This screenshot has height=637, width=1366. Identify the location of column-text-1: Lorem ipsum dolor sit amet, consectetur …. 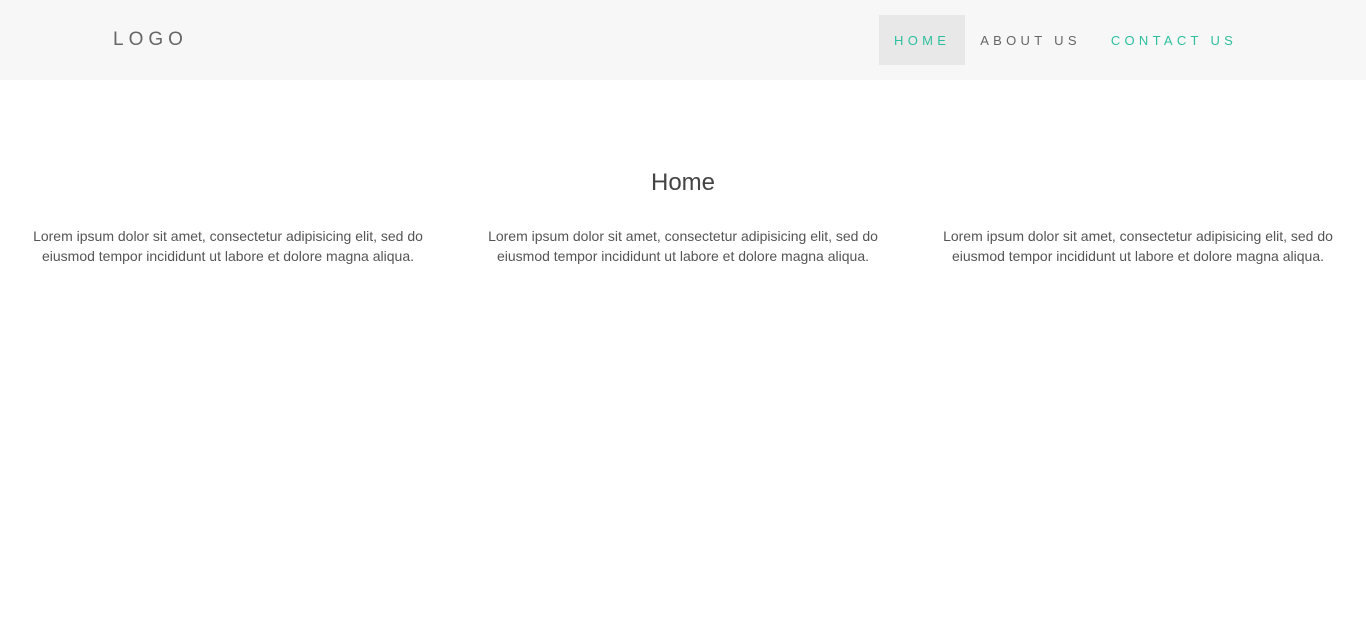
(228, 246).